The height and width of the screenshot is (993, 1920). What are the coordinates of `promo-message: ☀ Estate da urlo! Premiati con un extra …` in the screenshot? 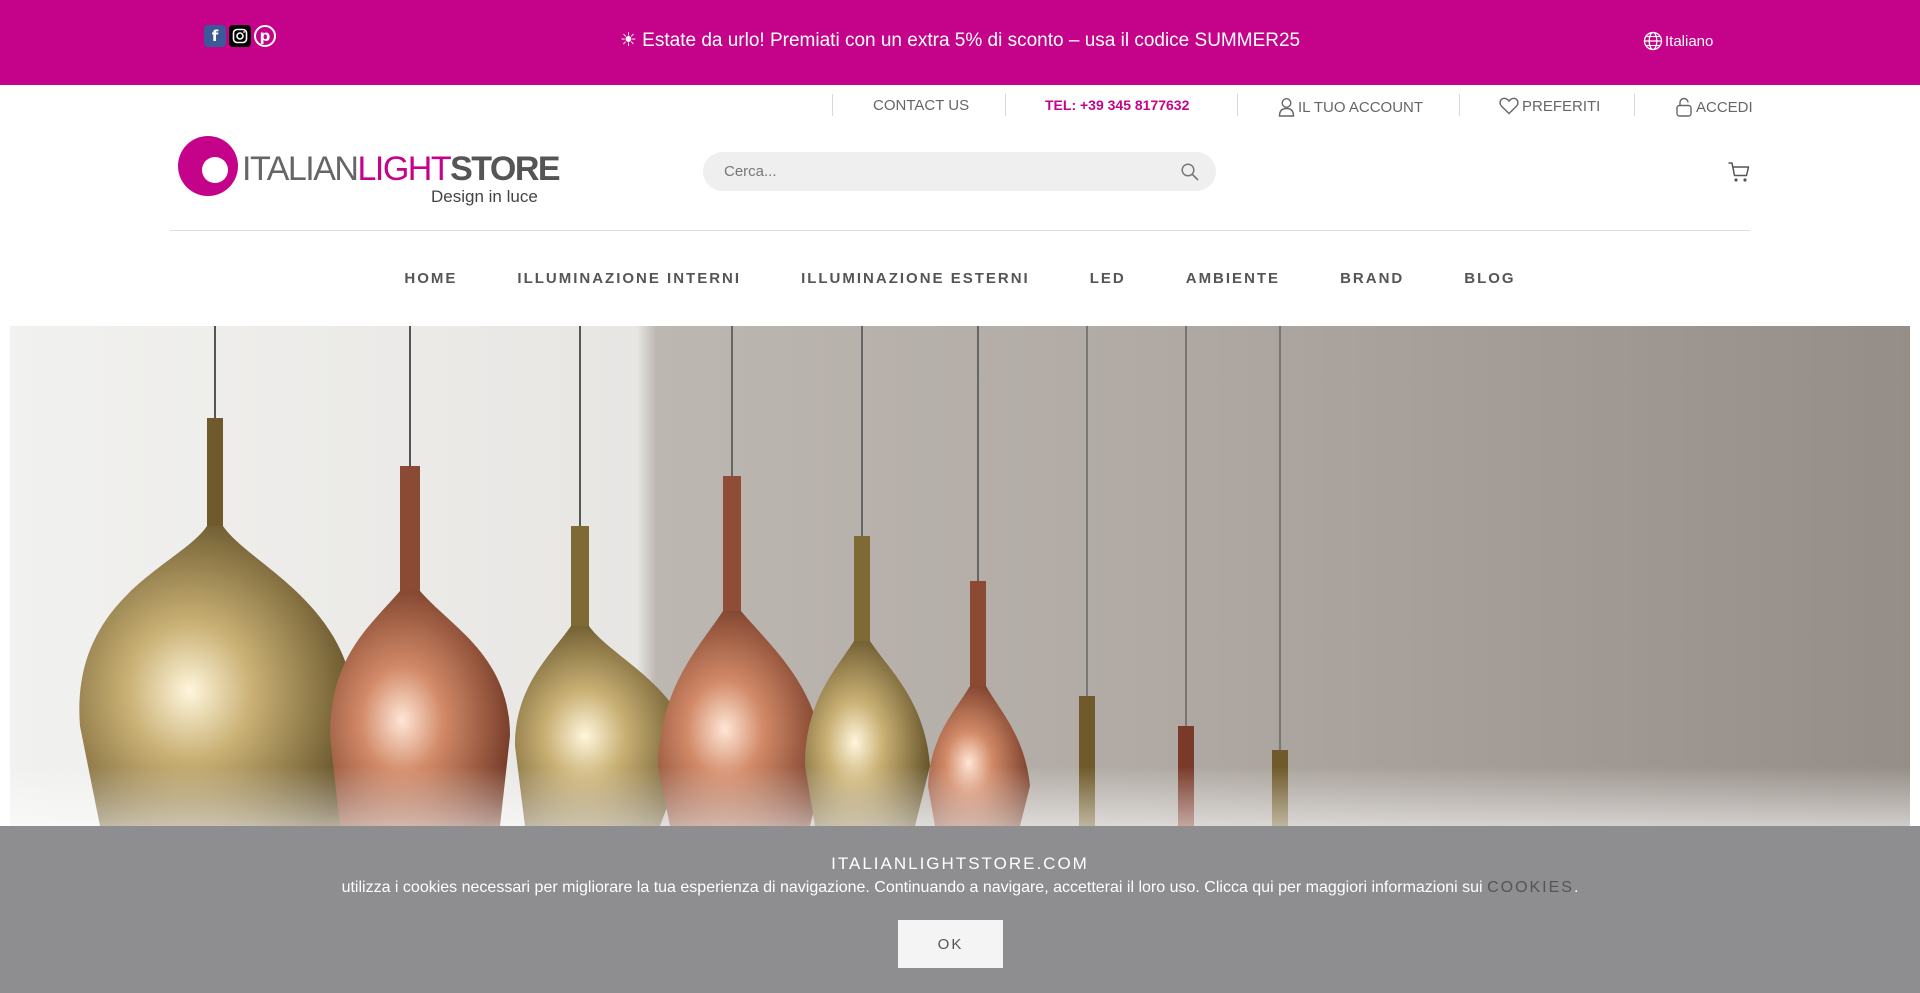 It's located at (960, 40).